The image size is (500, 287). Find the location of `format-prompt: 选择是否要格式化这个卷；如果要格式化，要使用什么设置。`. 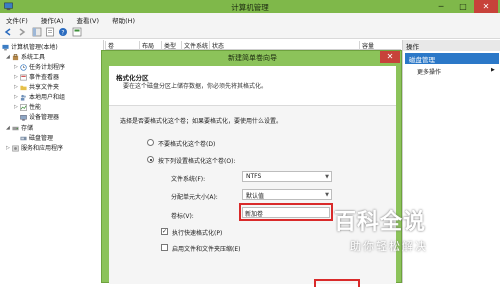

format-prompt: 选择是否要格式化这个卷；如果要格式化，要使用什么设置。 is located at coordinates (201, 121).